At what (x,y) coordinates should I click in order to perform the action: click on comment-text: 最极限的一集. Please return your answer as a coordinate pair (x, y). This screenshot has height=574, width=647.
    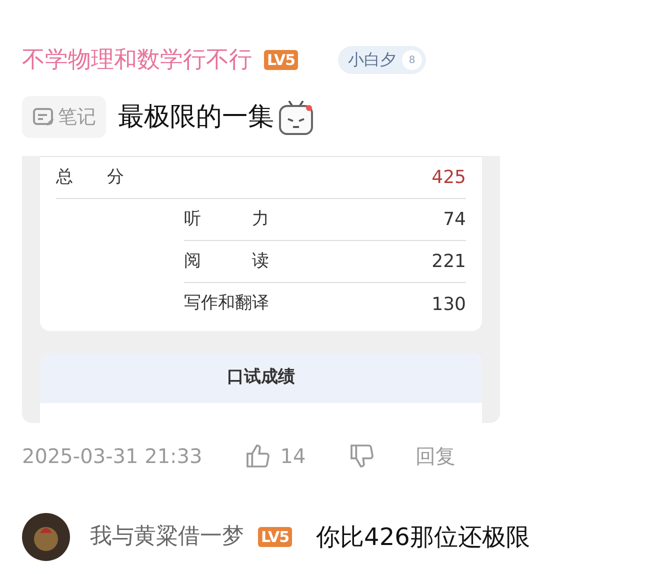
    Looking at the image, I should click on (196, 117).